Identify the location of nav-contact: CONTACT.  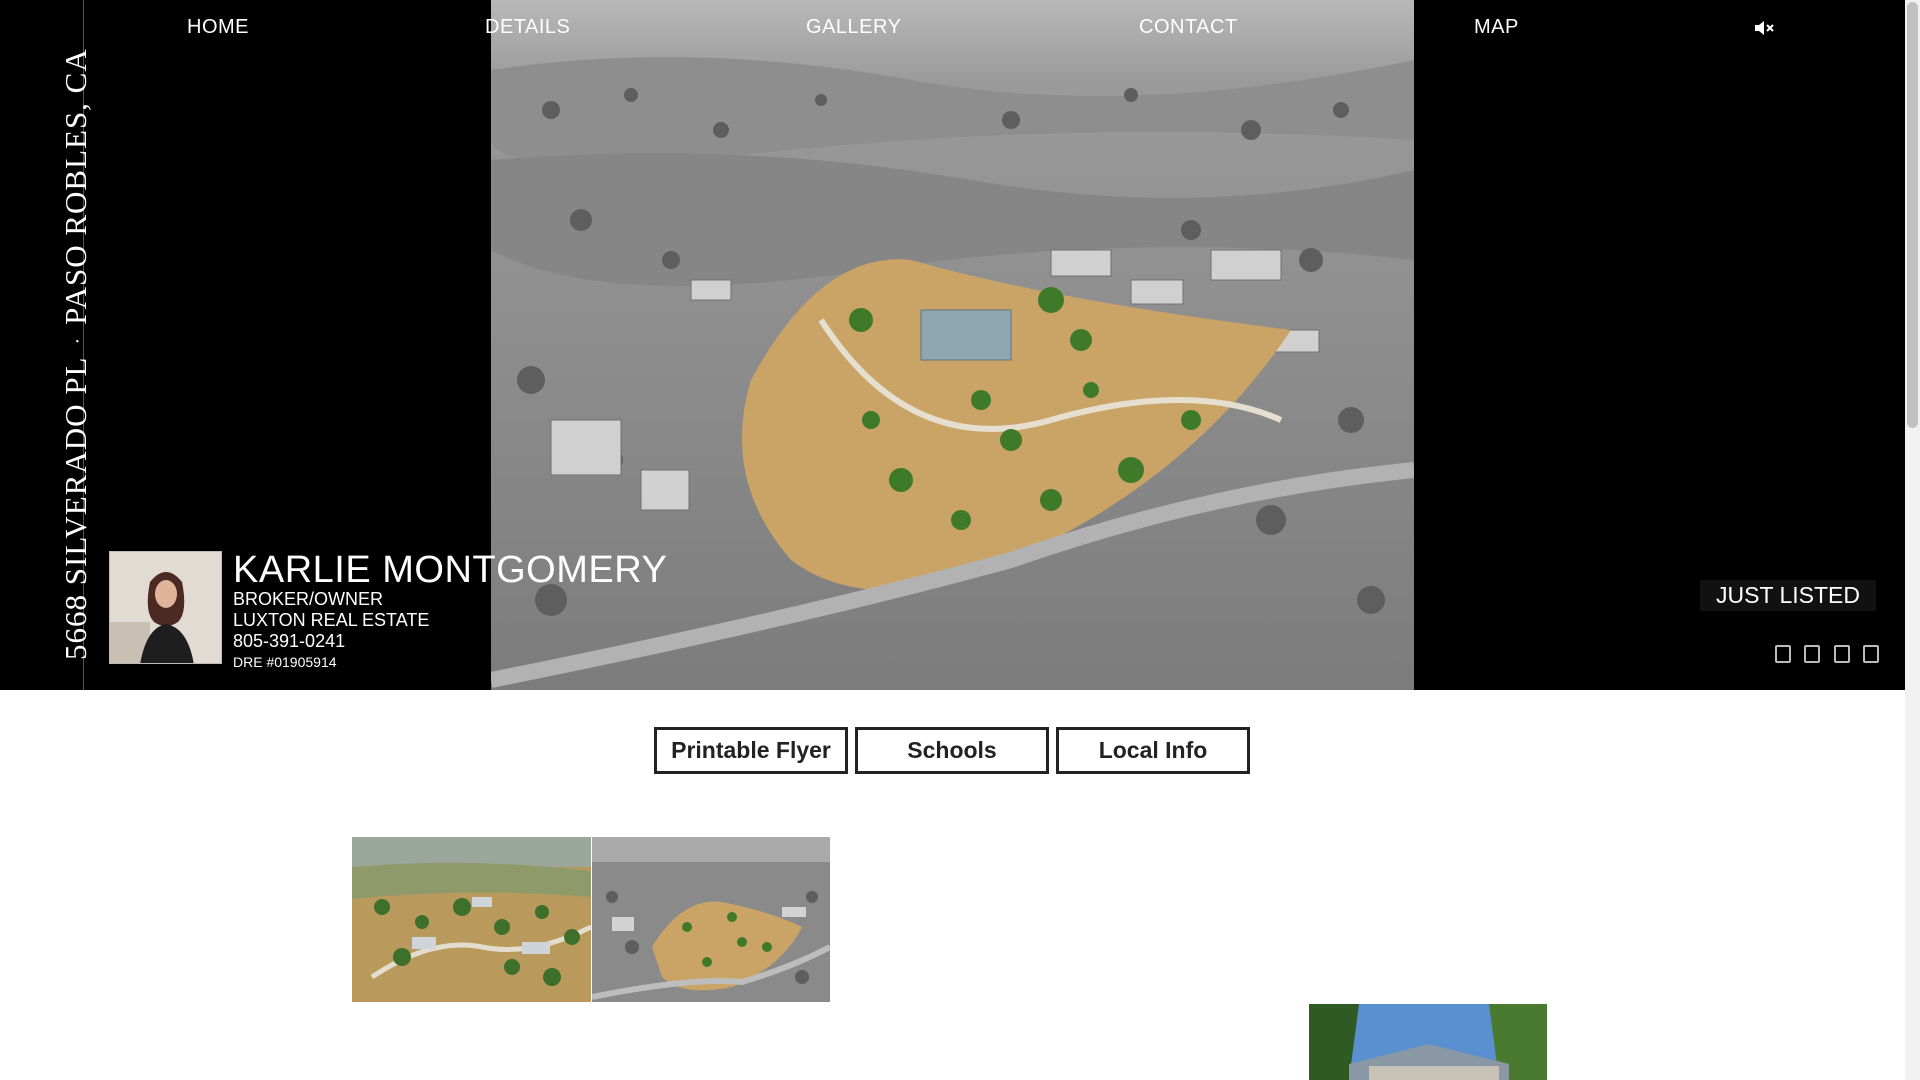
(1188, 27).